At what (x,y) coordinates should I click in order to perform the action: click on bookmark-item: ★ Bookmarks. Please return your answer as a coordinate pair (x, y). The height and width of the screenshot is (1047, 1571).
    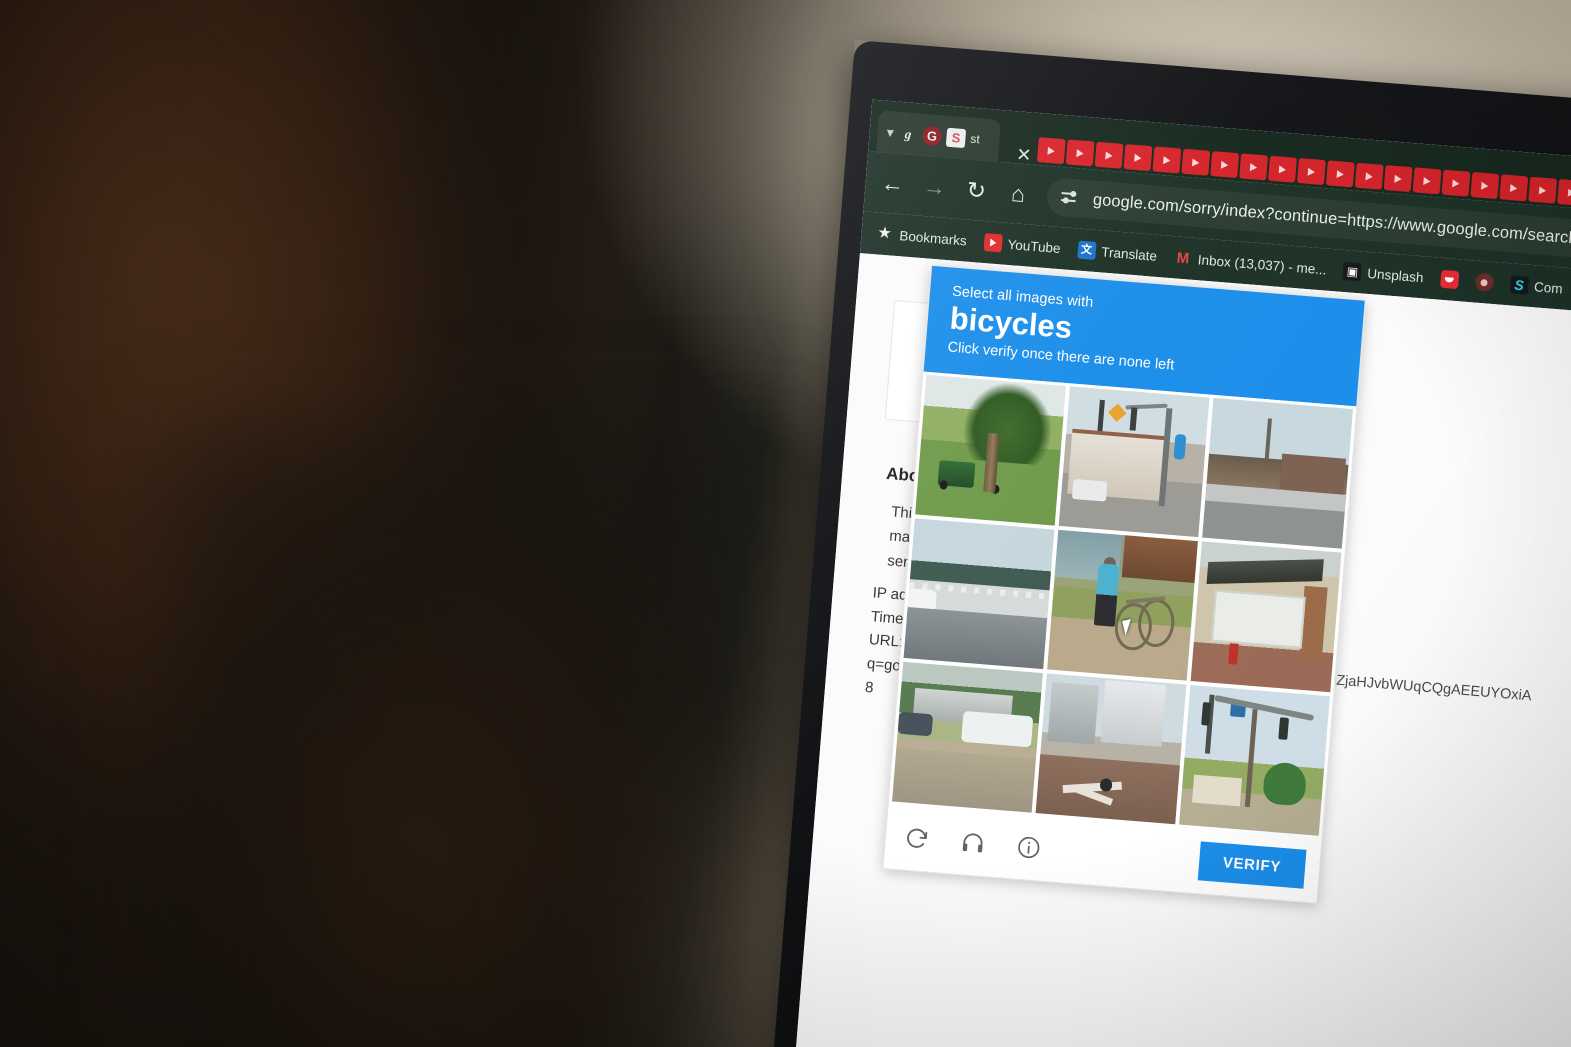
    Looking at the image, I should click on (921, 236).